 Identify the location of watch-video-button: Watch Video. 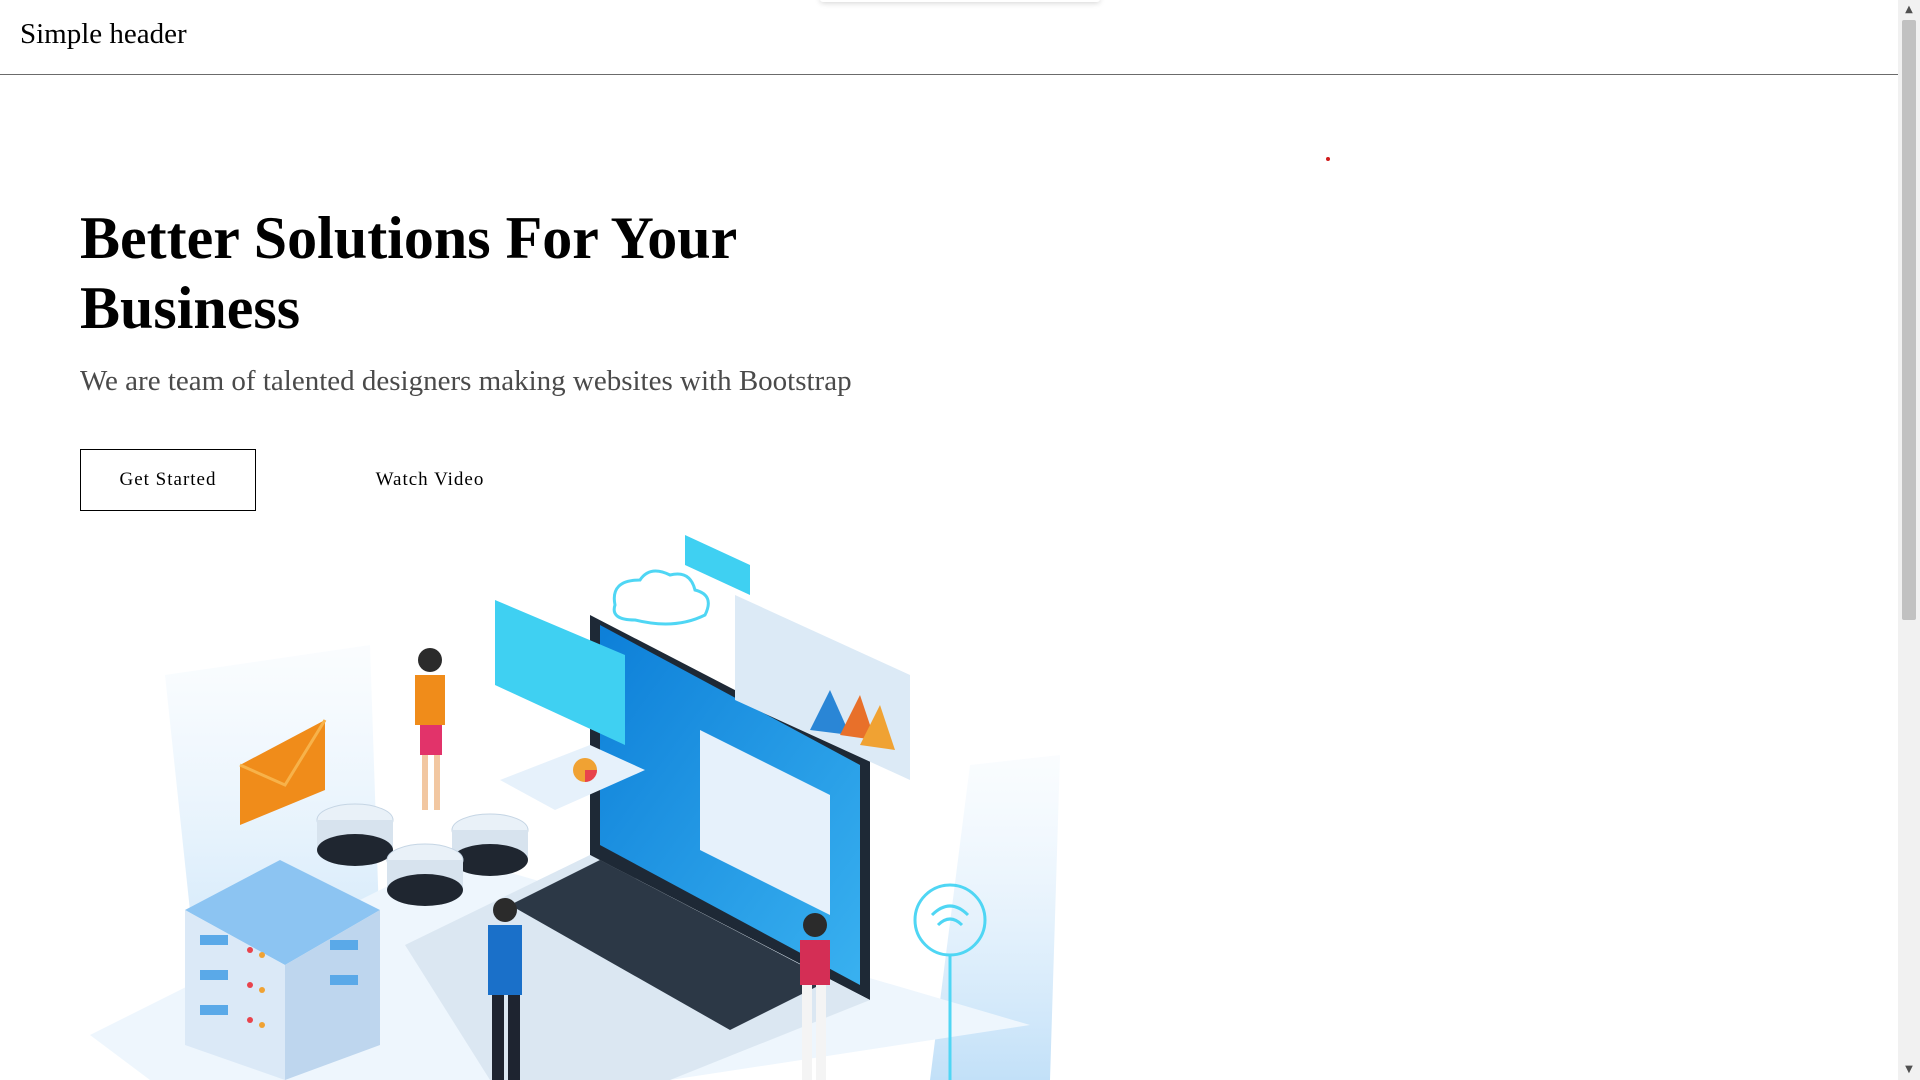
(430, 480).